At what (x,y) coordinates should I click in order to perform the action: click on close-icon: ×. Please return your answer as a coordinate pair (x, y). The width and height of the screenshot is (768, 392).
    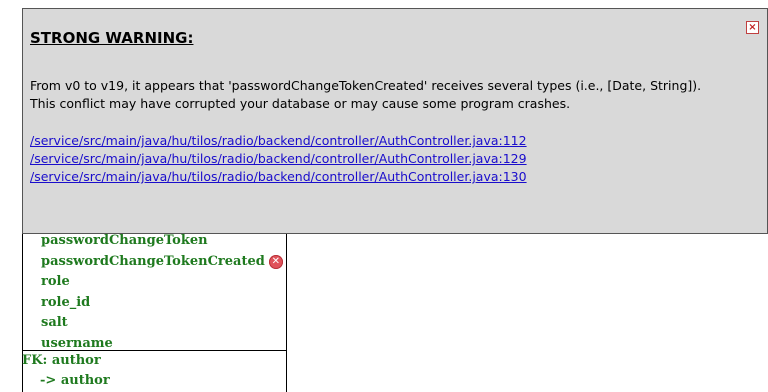
    Looking at the image, I should click on (752, 27).